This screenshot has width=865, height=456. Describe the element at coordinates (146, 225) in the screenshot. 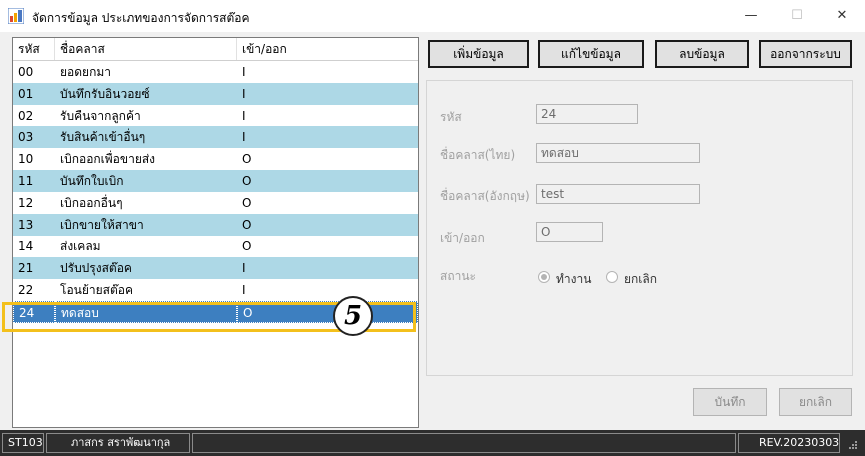

I see `cell-name: เบิกขายให้สาขา` at that location.